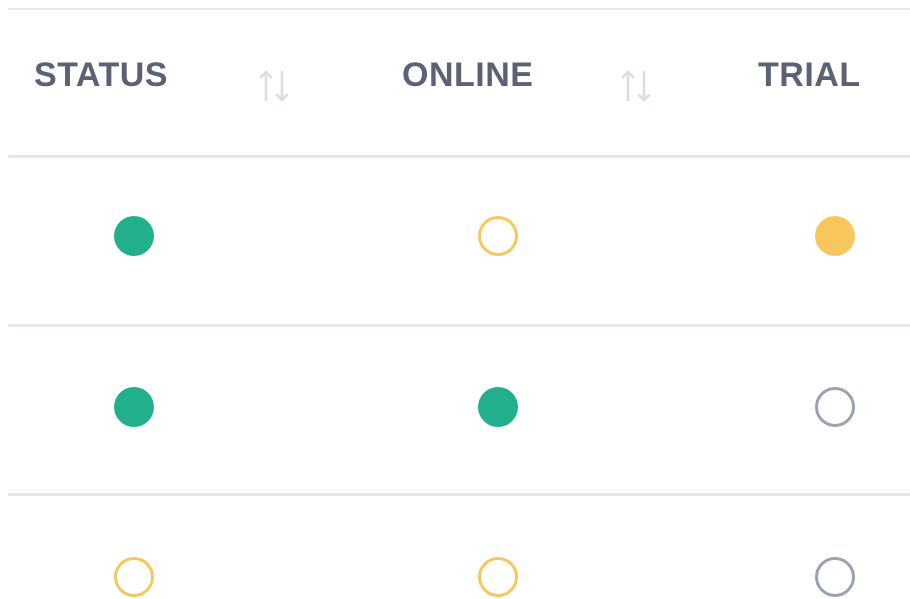  I want to click on column-header-trial: TRIAL, so click(809, 75).